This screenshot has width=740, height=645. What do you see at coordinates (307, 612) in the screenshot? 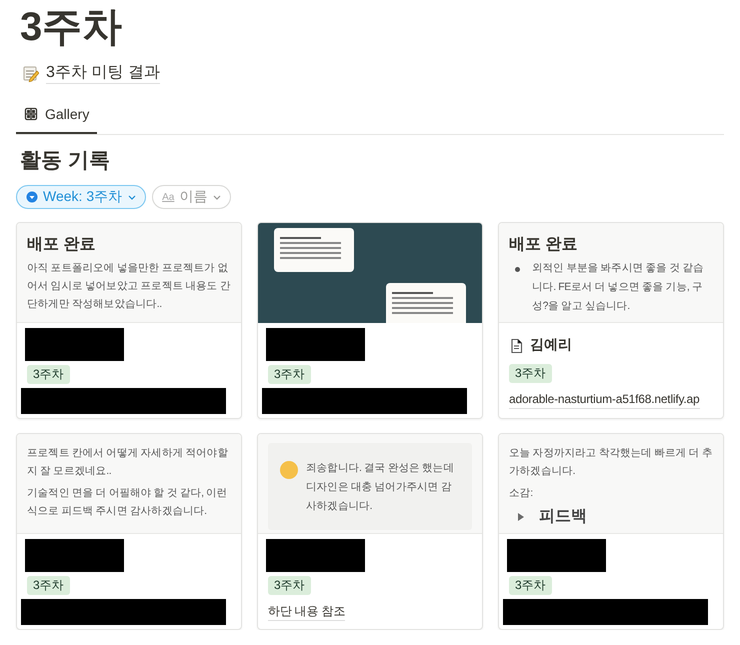
I see `card-link: 하단 내용 참조` at bounding box center [307, 612].